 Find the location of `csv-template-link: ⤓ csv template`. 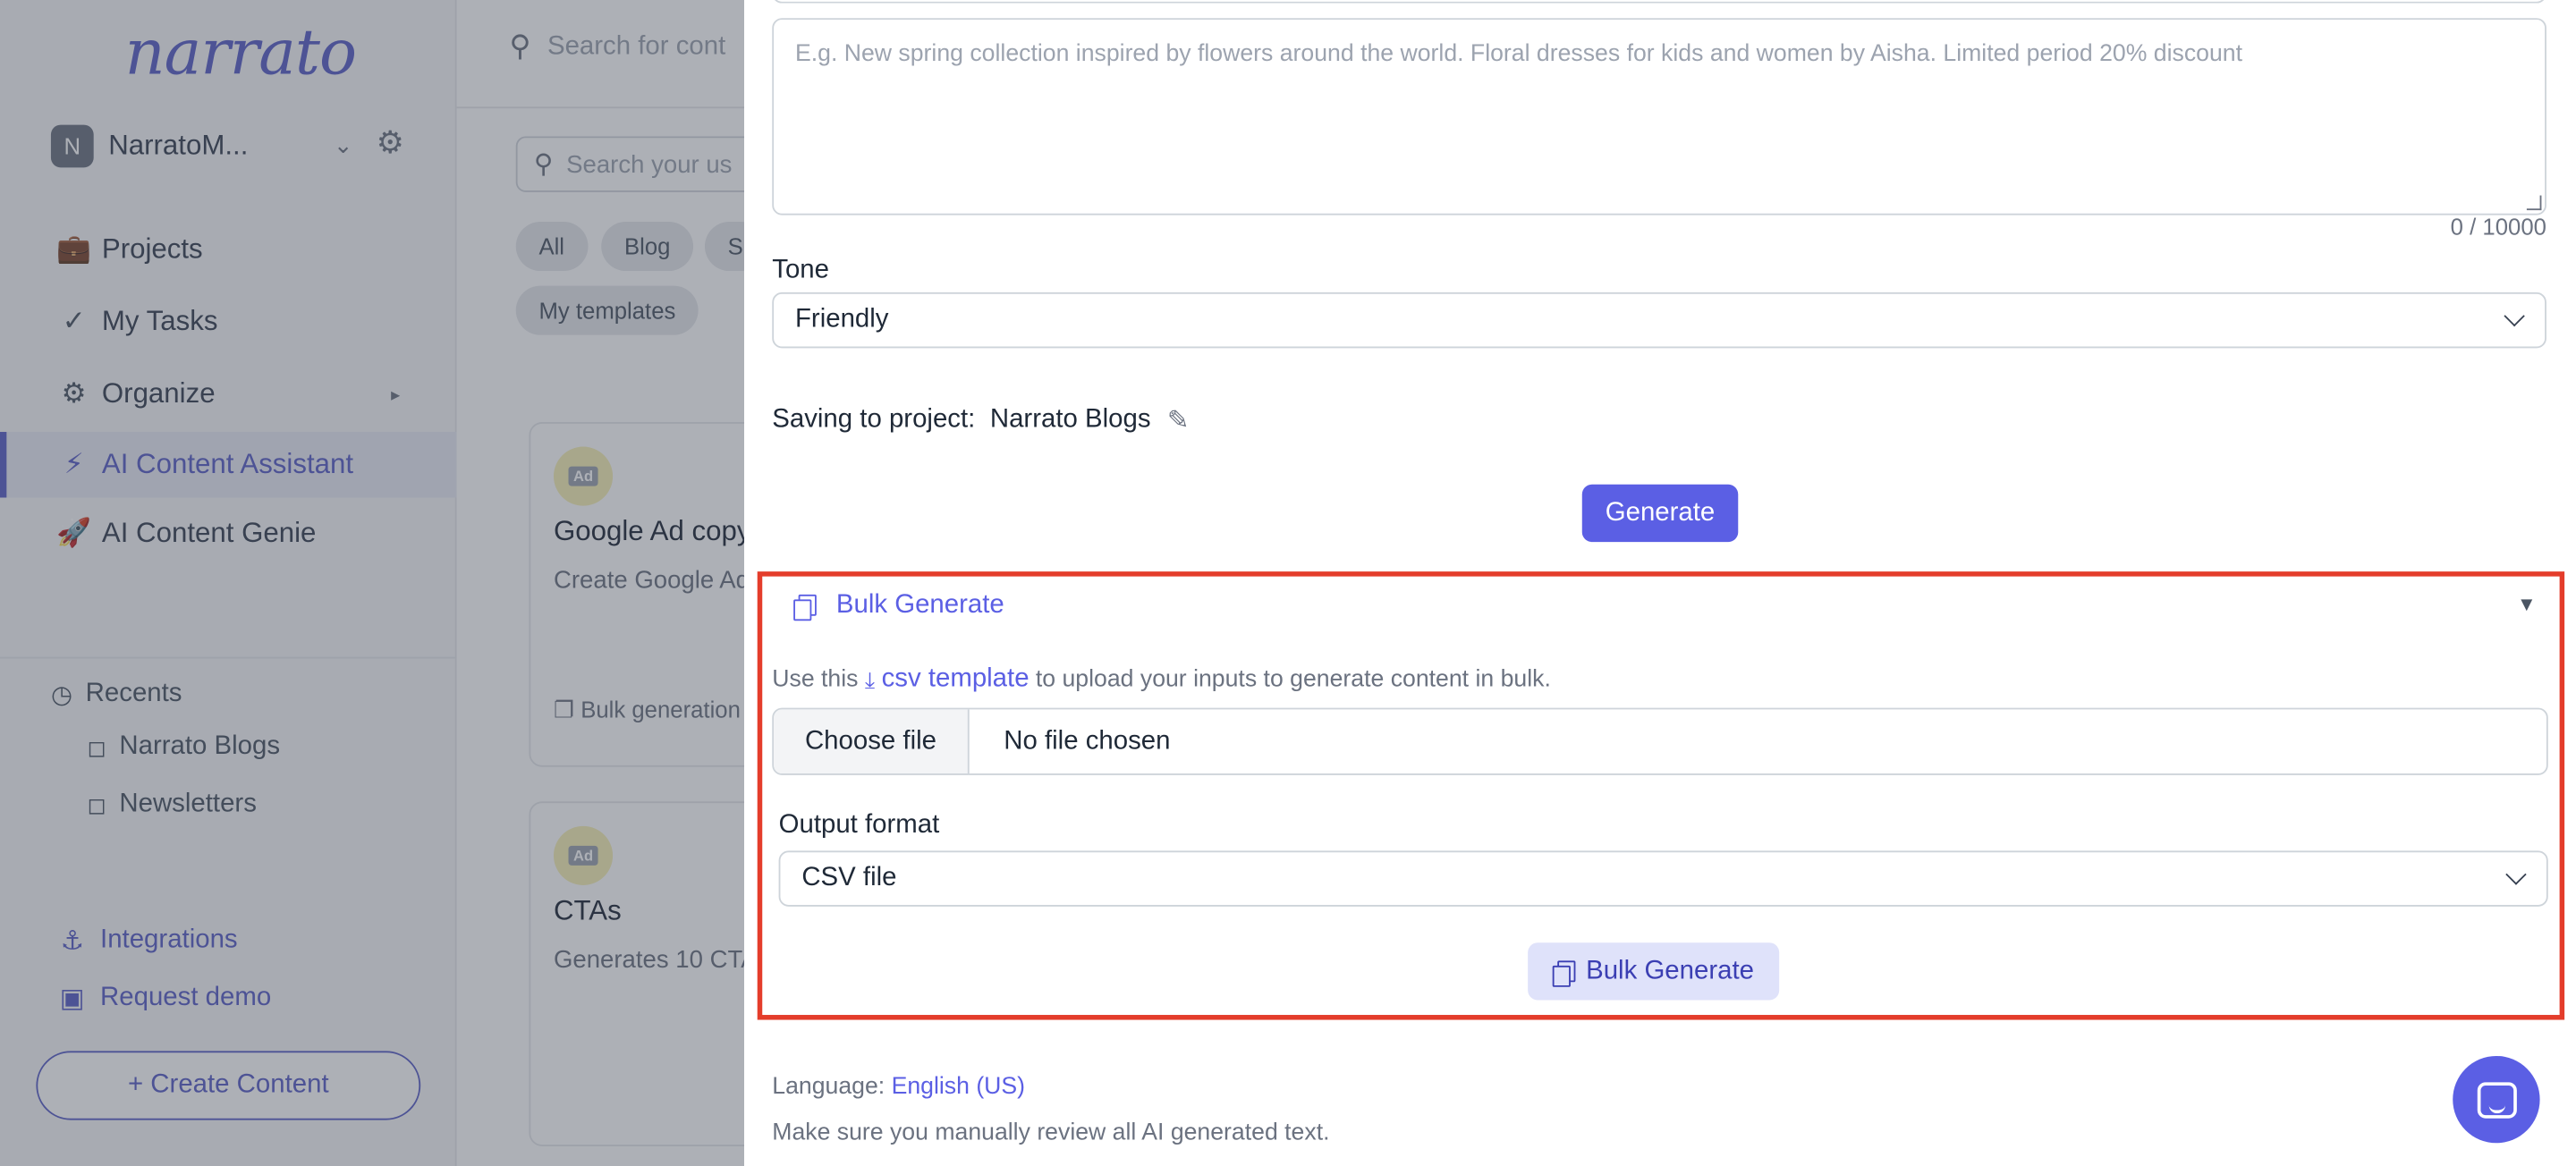

csv-template-link: ⤓ csv template is located at coordinates (947, 680).